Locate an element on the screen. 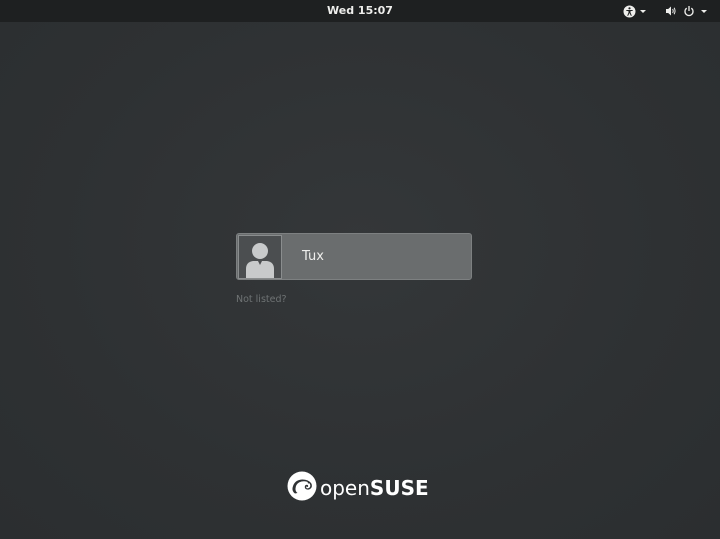  accessibility-icon is located at coordinates (629, 11).